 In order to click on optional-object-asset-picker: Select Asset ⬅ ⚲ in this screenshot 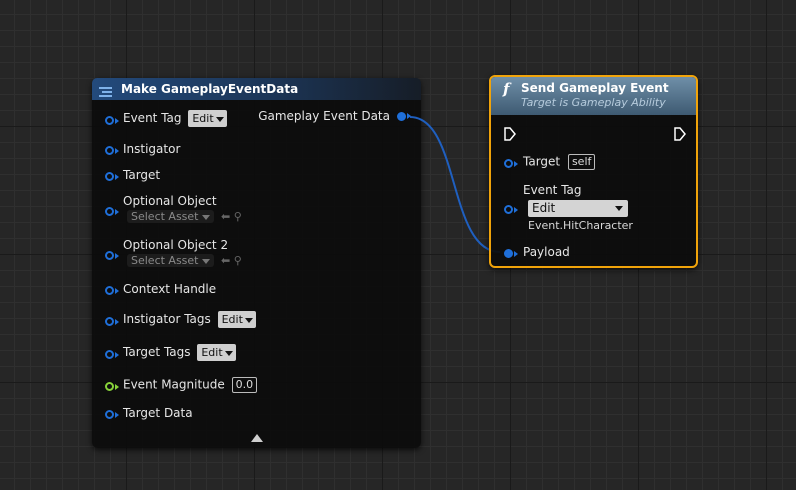, I will do `click(184, 216)`.